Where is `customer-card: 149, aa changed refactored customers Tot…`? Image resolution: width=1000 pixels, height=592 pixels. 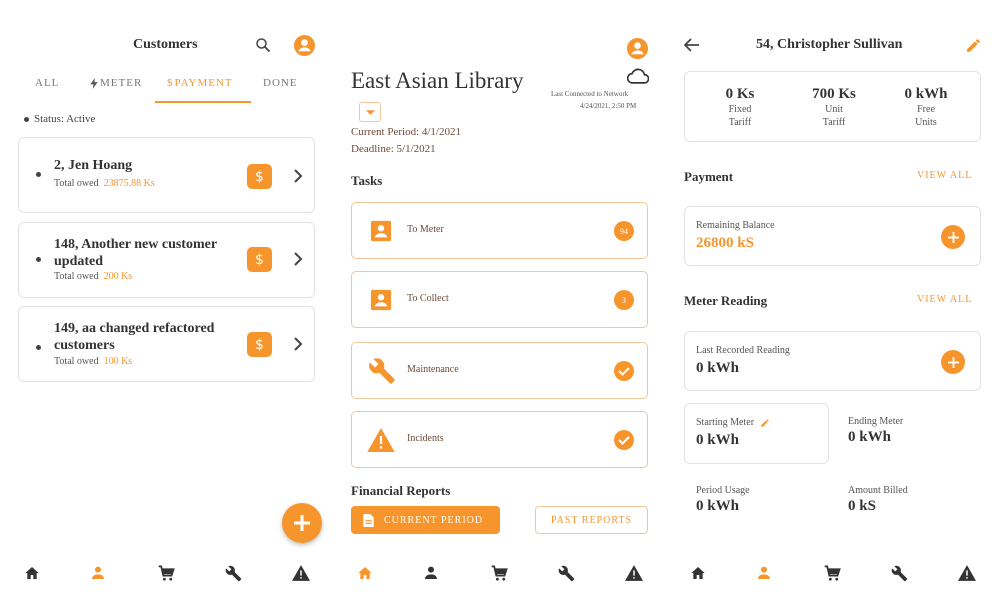
customer-card: 149, aa changed refactored customers Tot… is located at coordinates (166, 344).